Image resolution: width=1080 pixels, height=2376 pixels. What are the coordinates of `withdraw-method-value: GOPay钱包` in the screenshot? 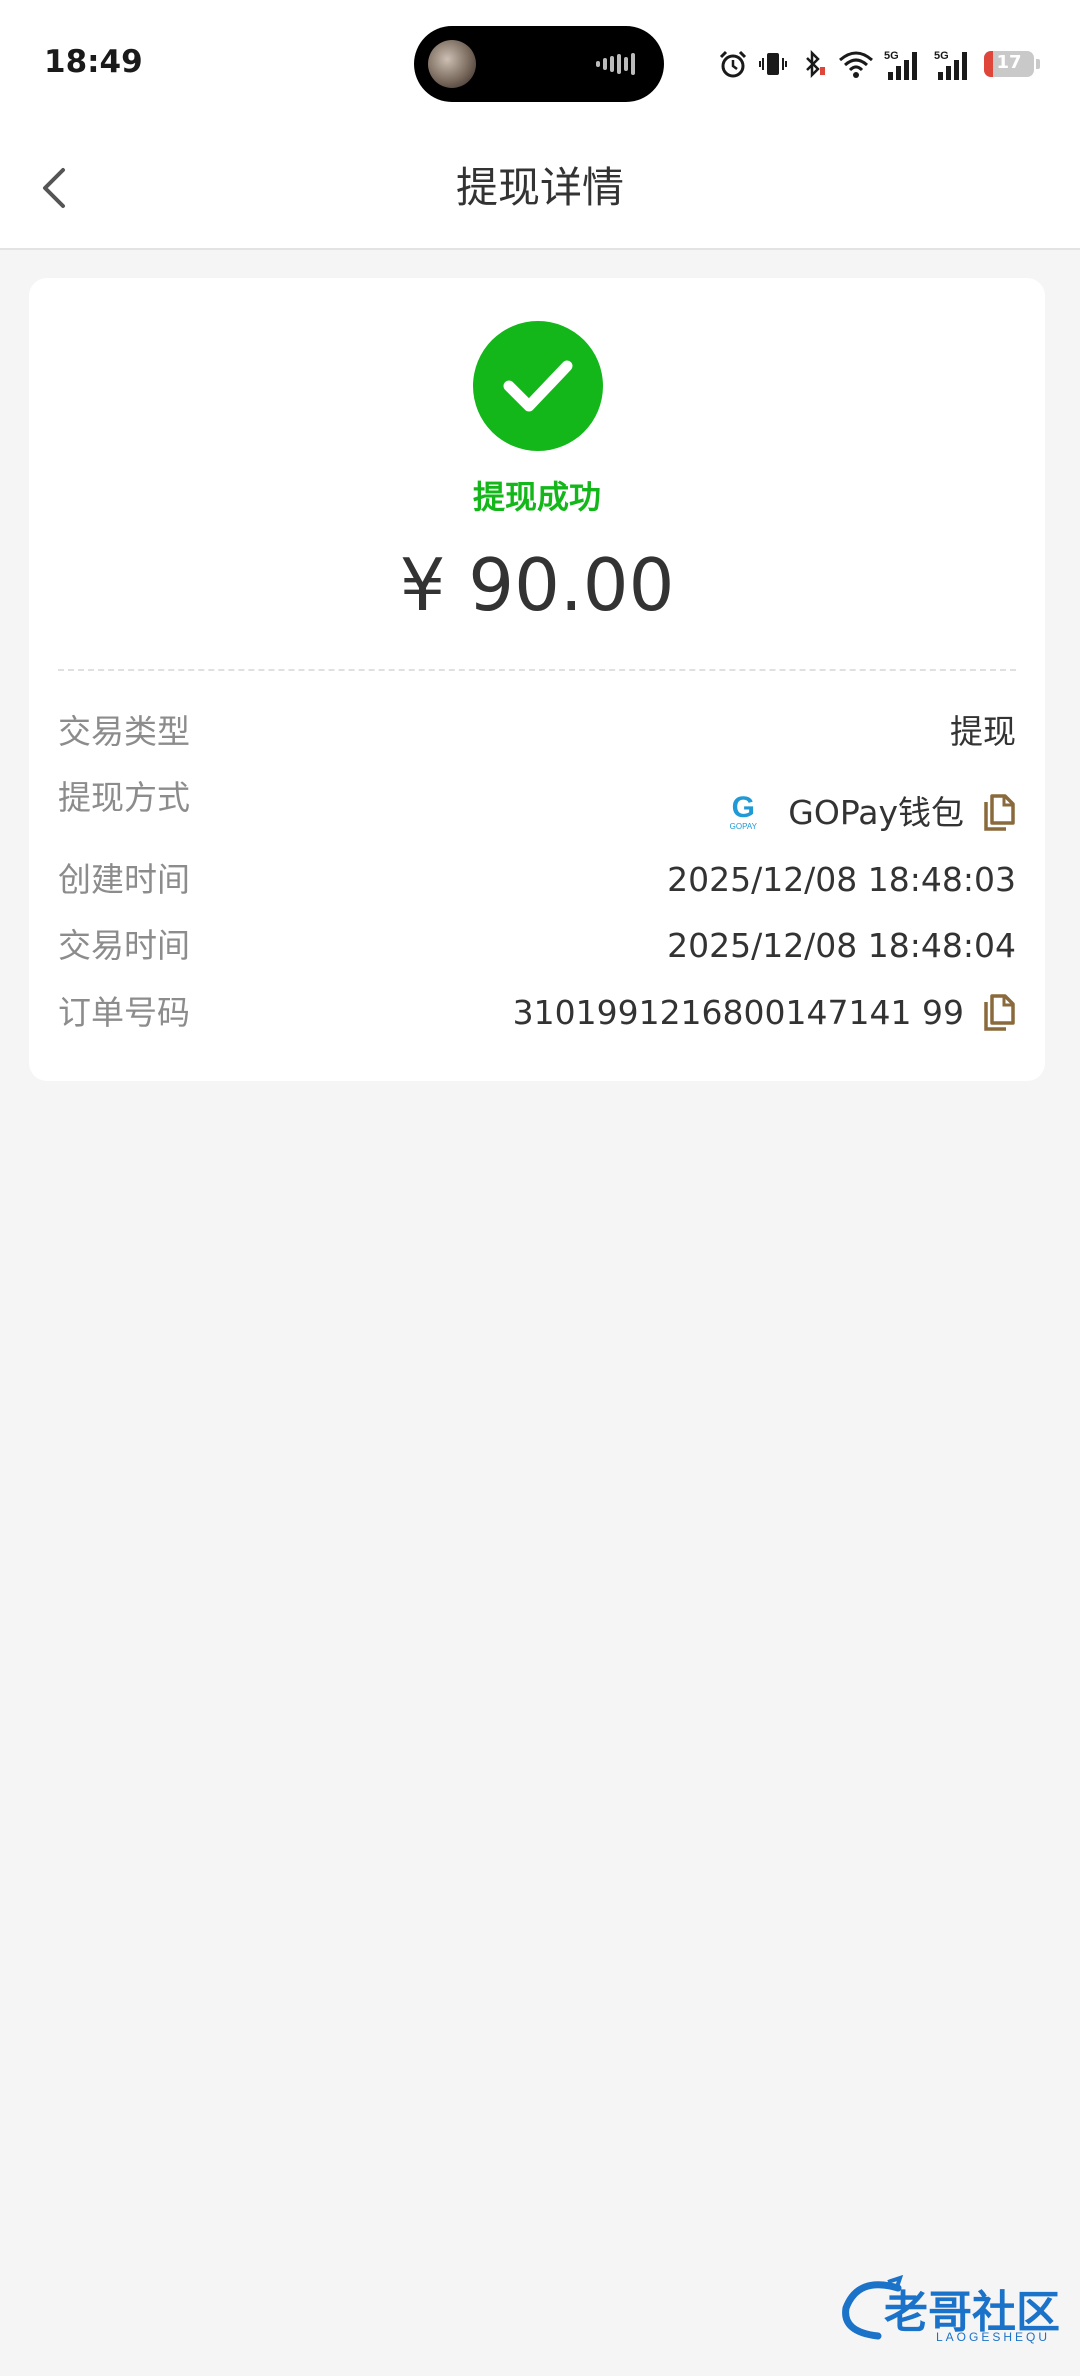 It's located at (876, 812).